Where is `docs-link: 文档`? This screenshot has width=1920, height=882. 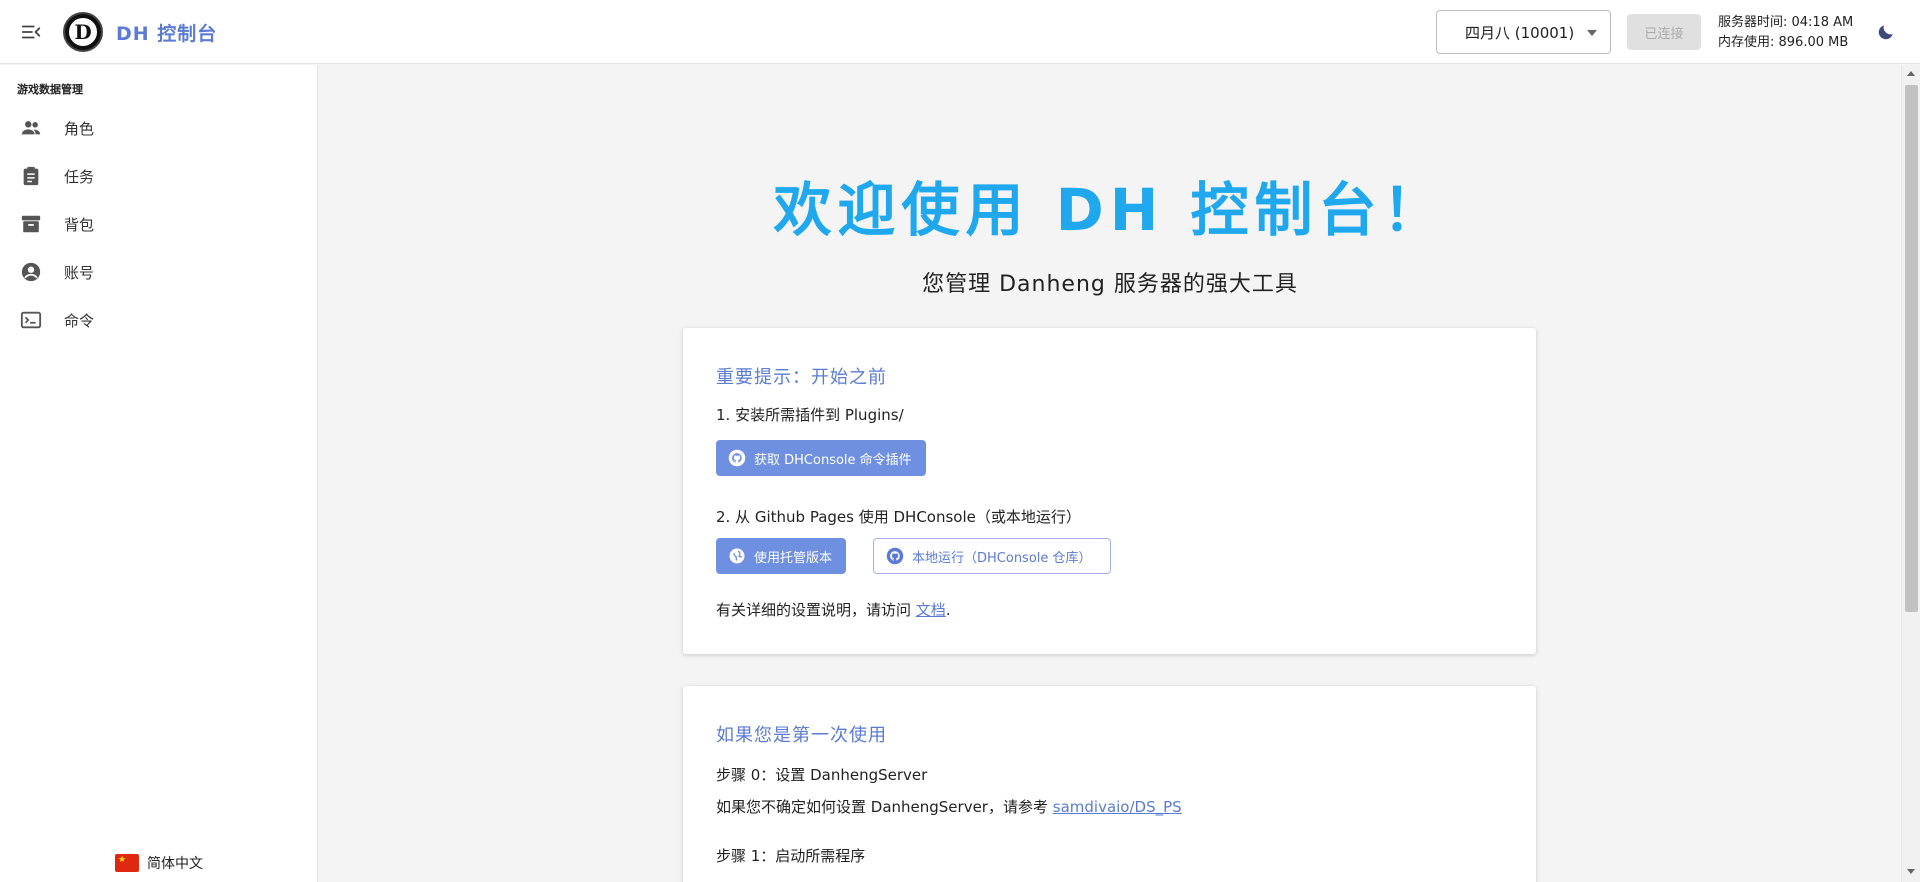
docs-link: 文档 is located at coordinates (931, 610).